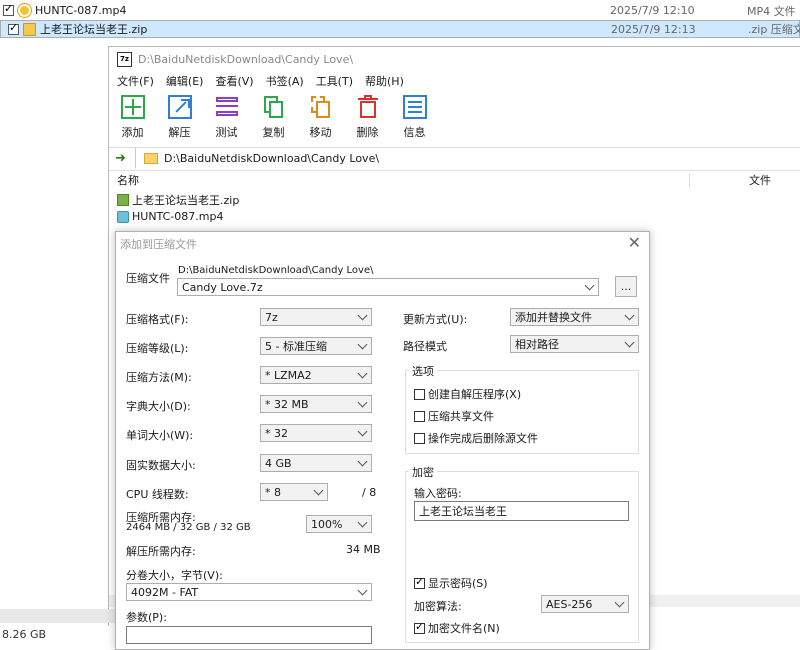 The image size is (800, 650). Describe the element at coordinates (160, 435) in the screenshot. I see `word-label: 单词大小(W):` at that location.